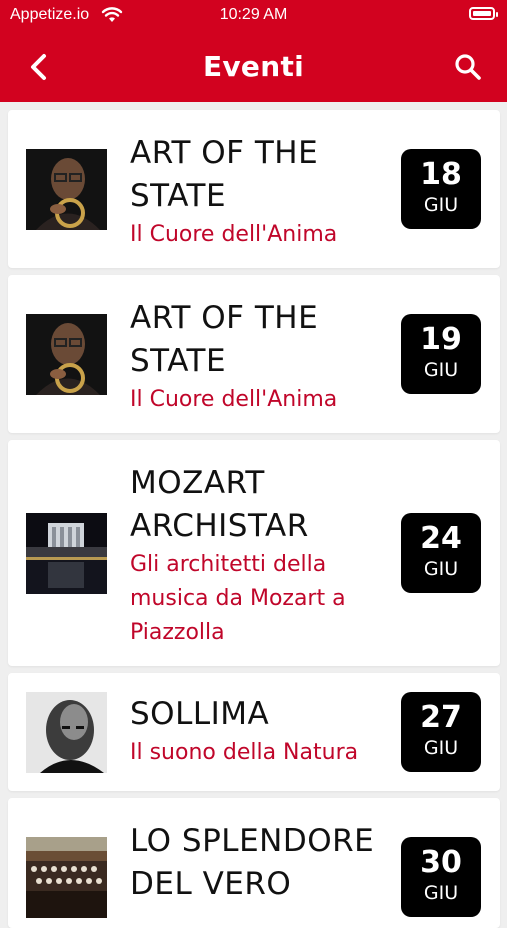 The width and height of the screenshot is (507, 928). What do you see at coordinates (238, 598) in the screenshot?
I see `event-subtitle: musica da Mozart a` at bounding box center [238, 598].